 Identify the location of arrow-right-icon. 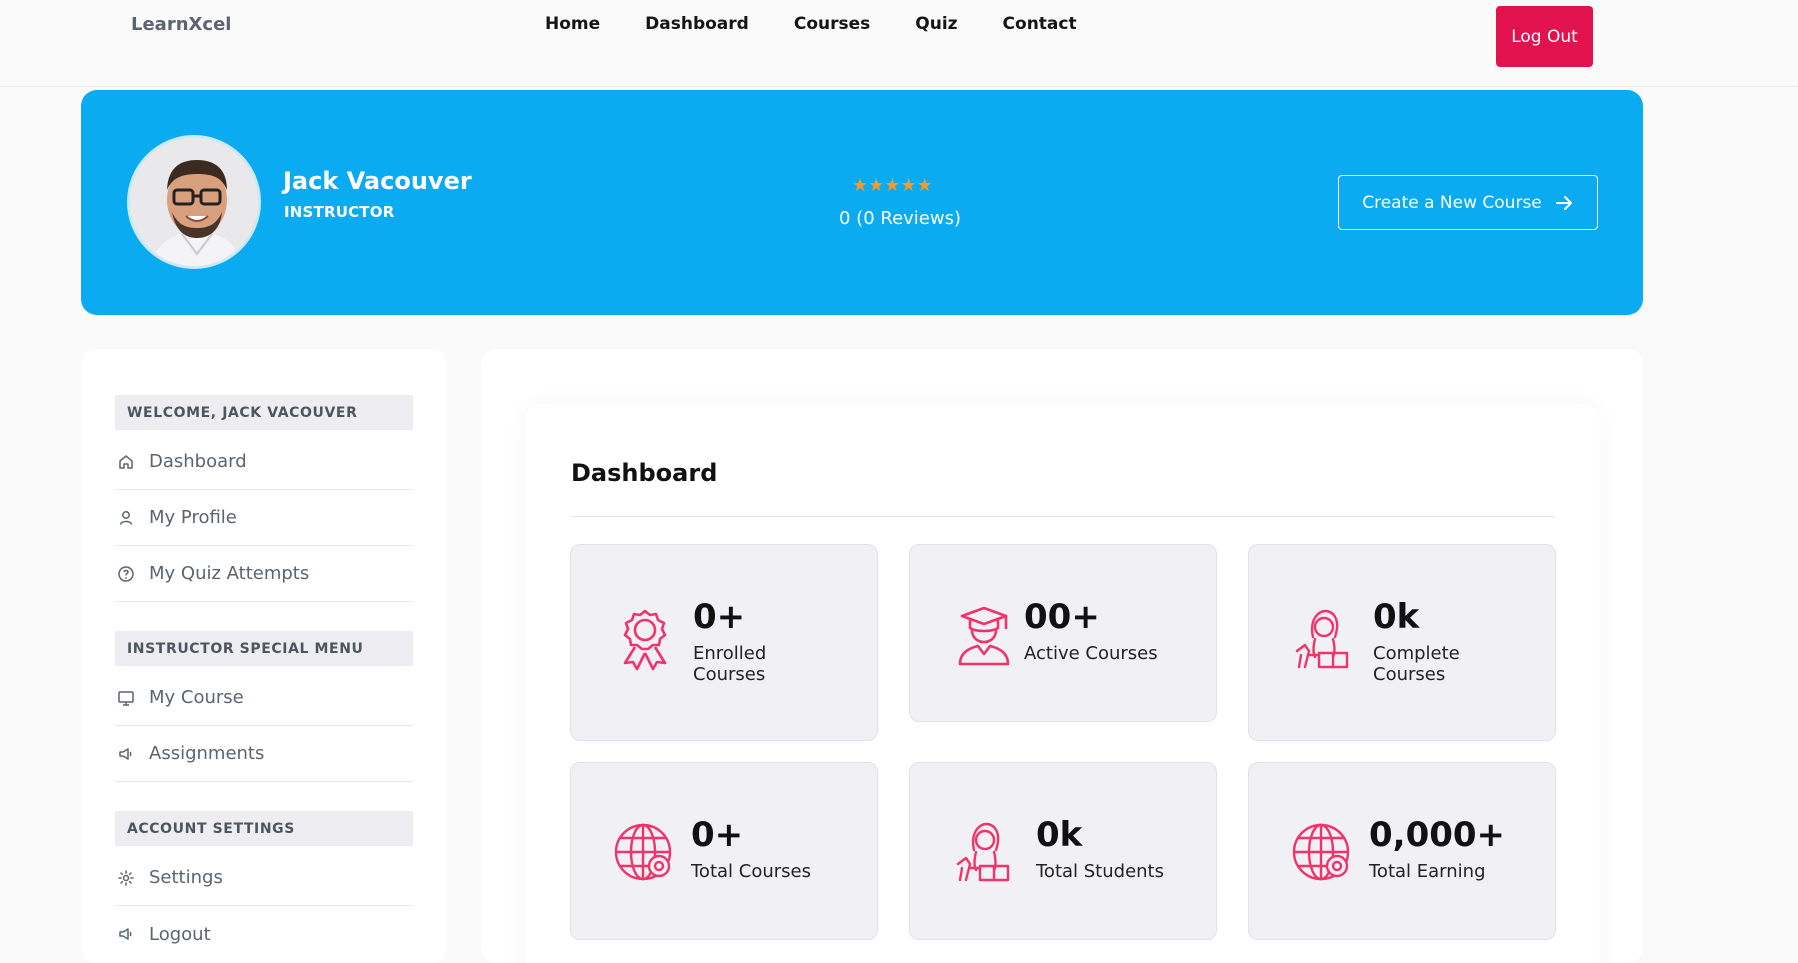
(1563, 202).